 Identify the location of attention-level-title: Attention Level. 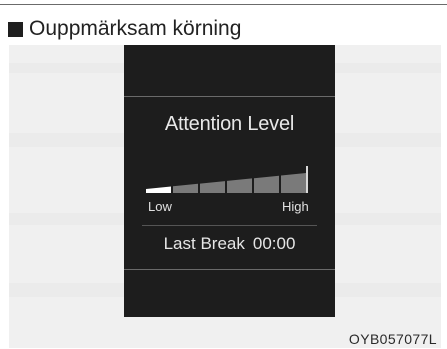
(229, 124).